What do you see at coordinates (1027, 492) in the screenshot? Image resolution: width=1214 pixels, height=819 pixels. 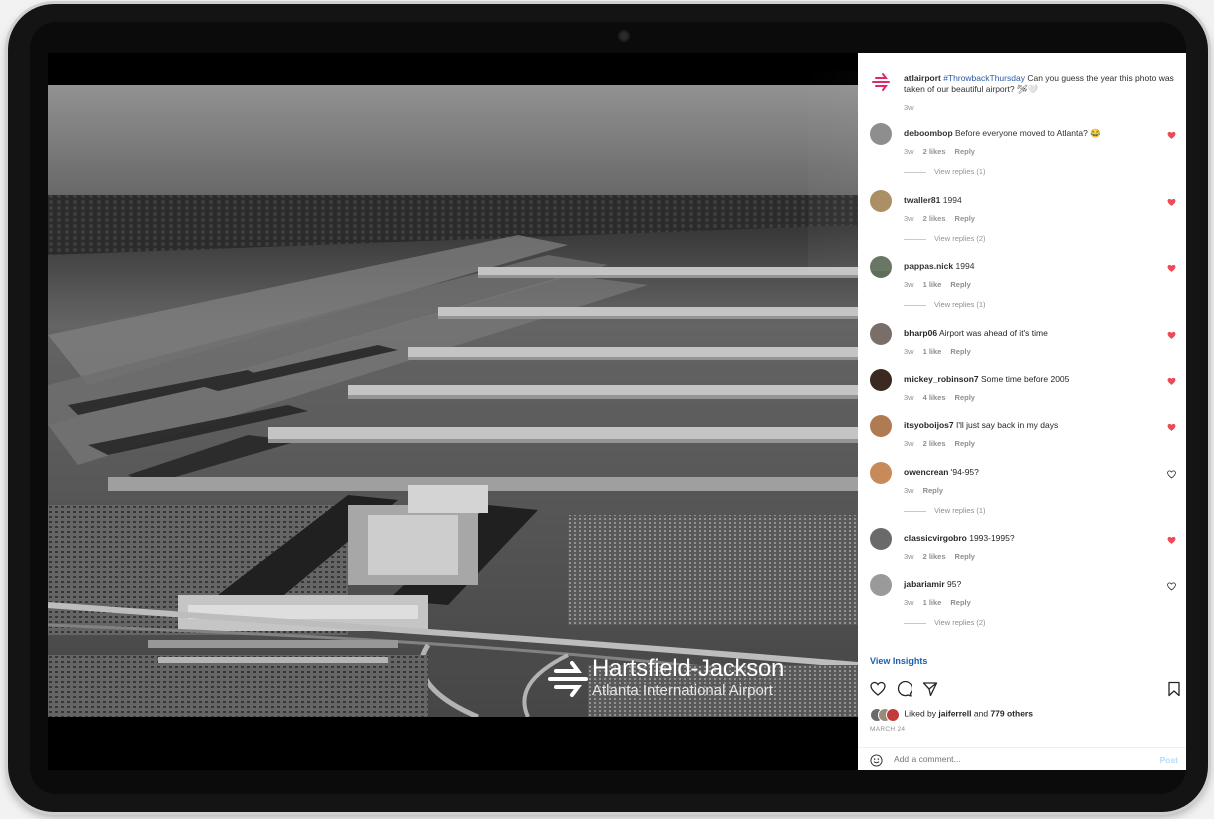 I see `comment-row: owencrean '94-95? 3w Reply View replies (1)` at bounding box center [1027, 492].